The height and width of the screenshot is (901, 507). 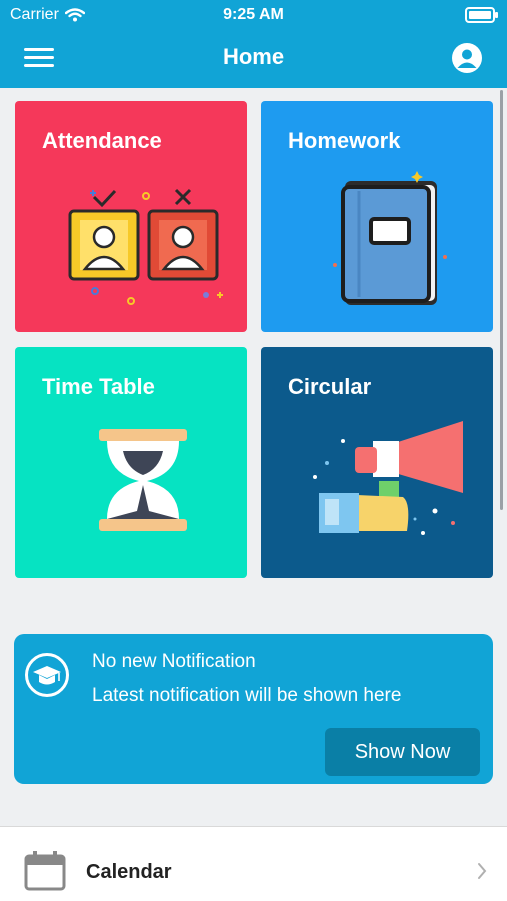 What do you see at coordinates (253, 863) in the screenshot?
I see `calendar-row: Calendar` at bounding box center [253, 863].